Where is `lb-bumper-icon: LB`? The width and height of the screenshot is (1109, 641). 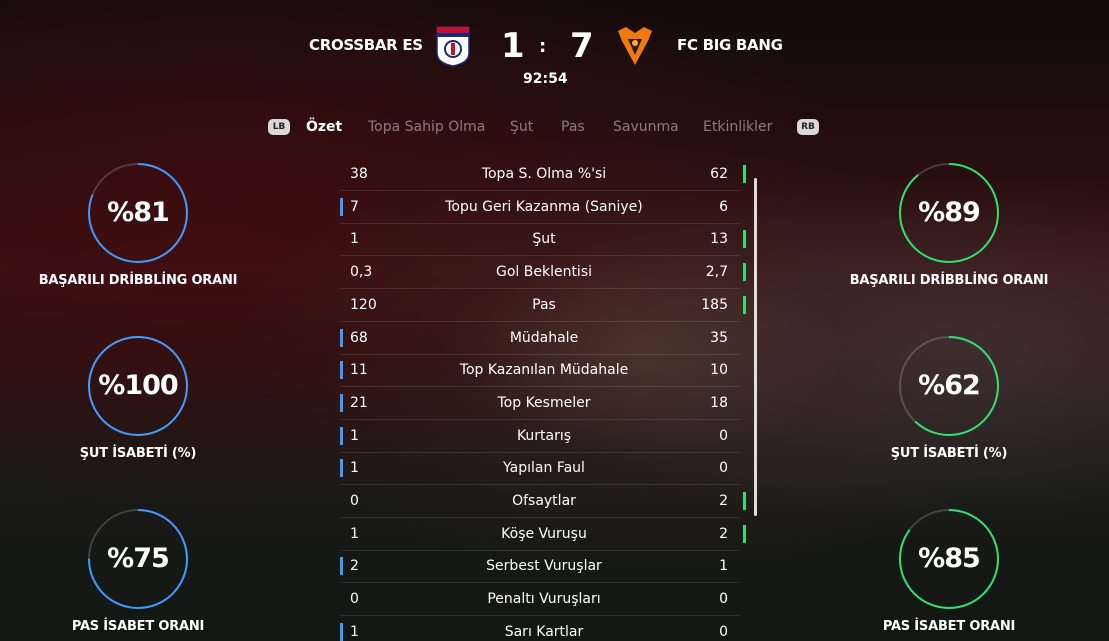
lb-bumper-icon: LB is located at coordinates (279, 127).